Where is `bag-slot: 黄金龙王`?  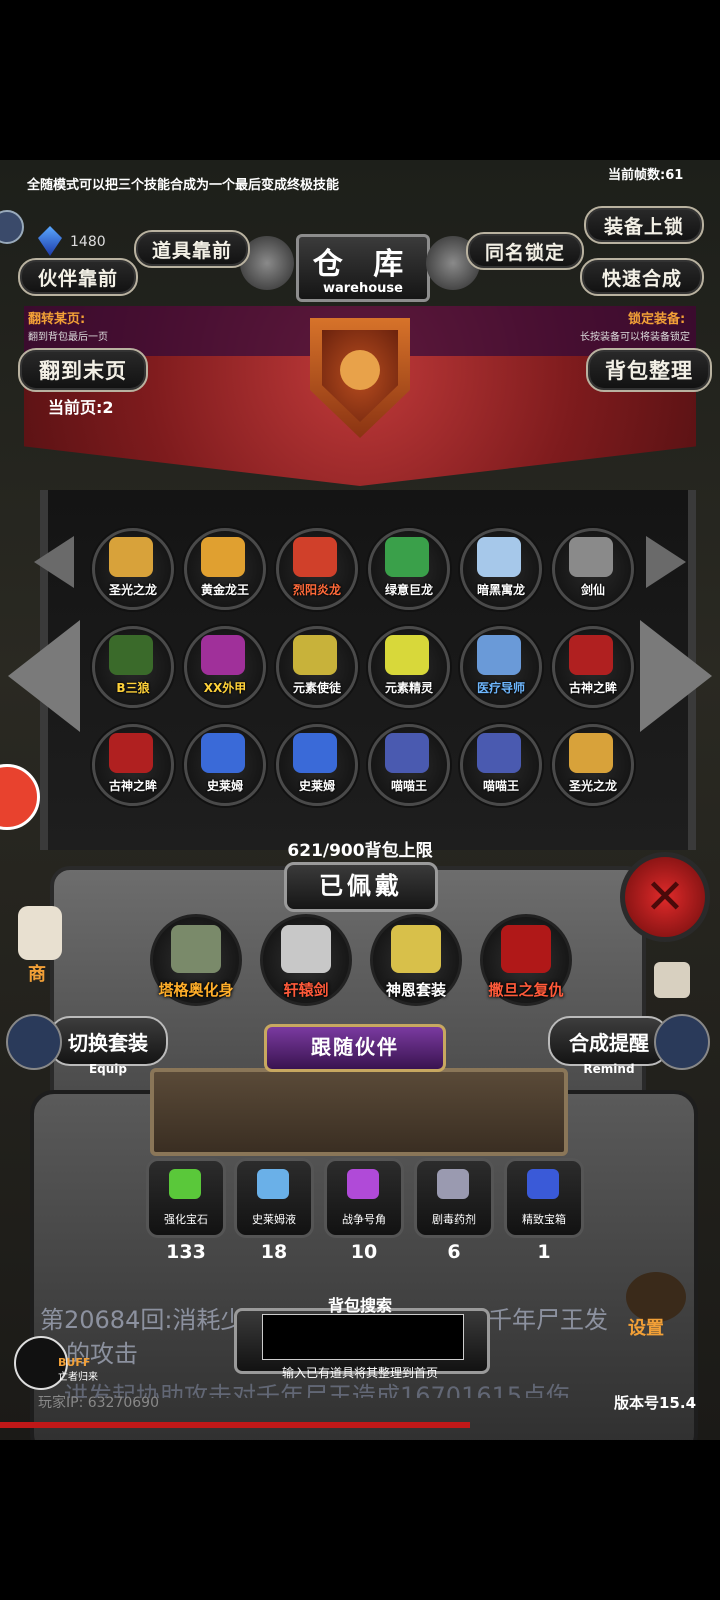 bag-slot: 黄金龙王 is located at coordinates (225, 569).